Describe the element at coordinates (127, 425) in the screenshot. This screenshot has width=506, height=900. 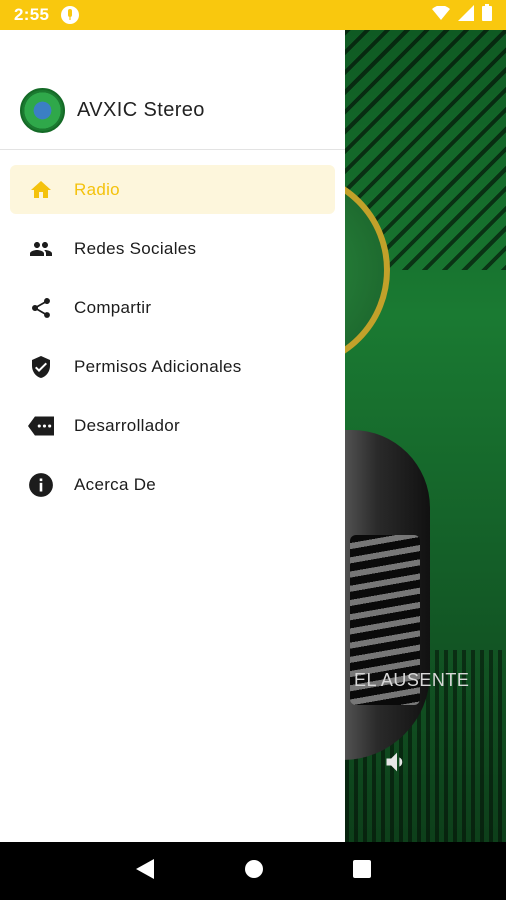
I see `menu-label: Desarrollador` at that location.